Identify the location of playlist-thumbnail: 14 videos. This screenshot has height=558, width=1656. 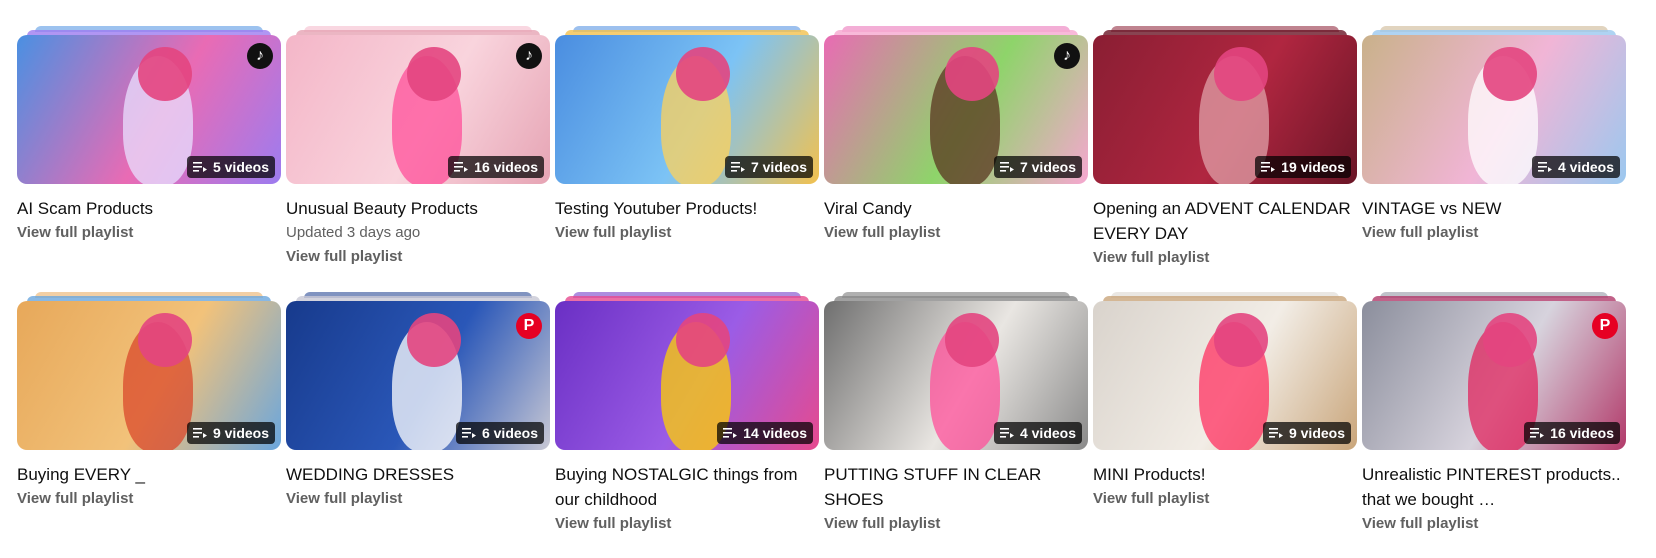
(687, 371).